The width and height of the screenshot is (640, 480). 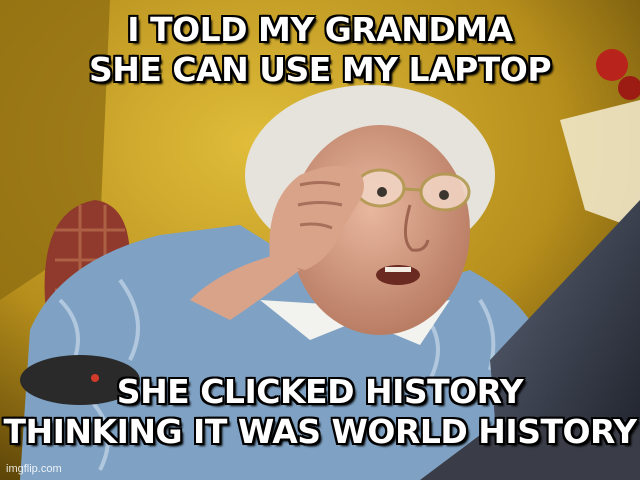 What do you see at coordinates (412, 189) in the screenshot?
I see `glasses-bridge` at bounding box center [412, 189].